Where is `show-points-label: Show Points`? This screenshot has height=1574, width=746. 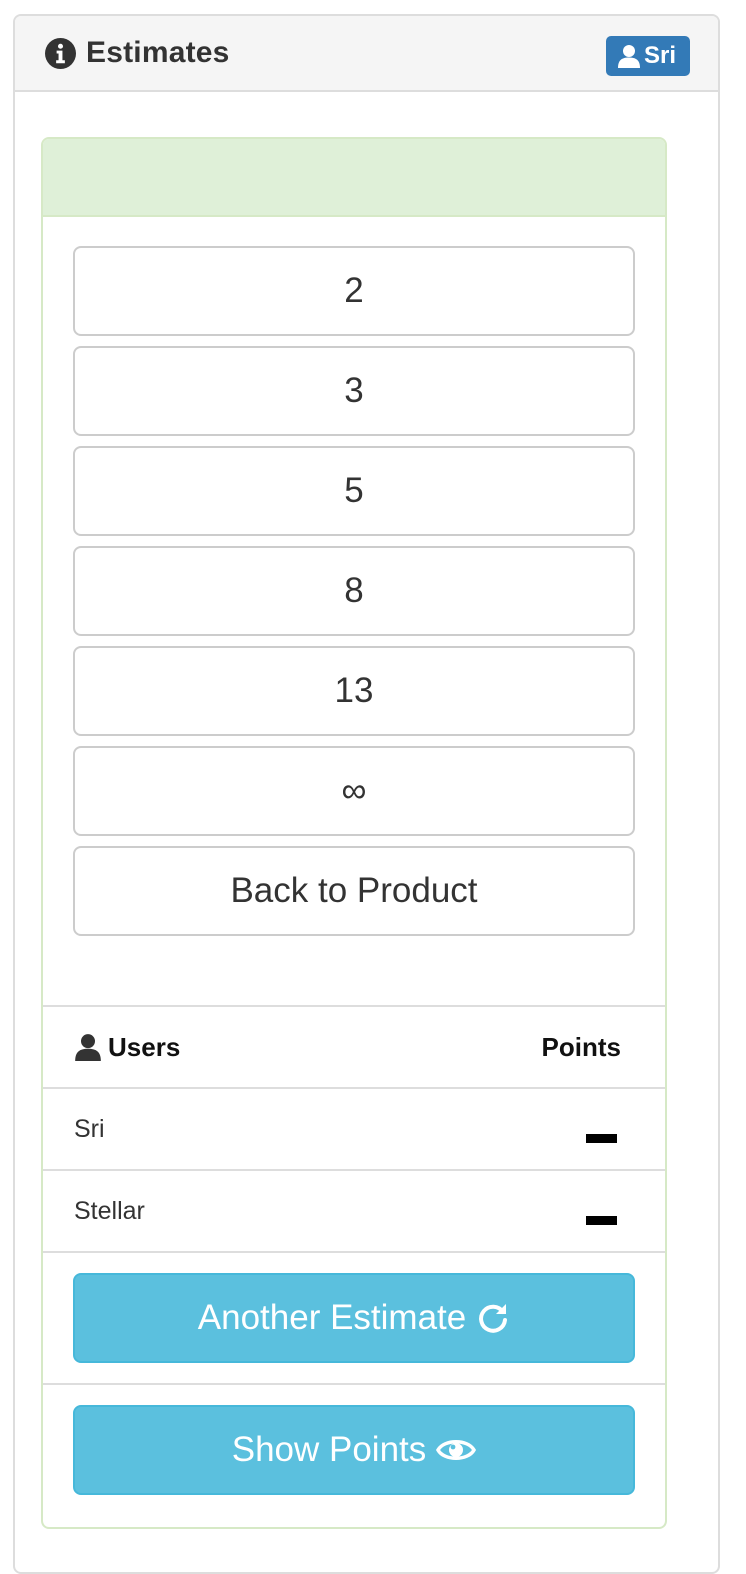 show-points-label: Show Points is located at coordinates (329, 1449).